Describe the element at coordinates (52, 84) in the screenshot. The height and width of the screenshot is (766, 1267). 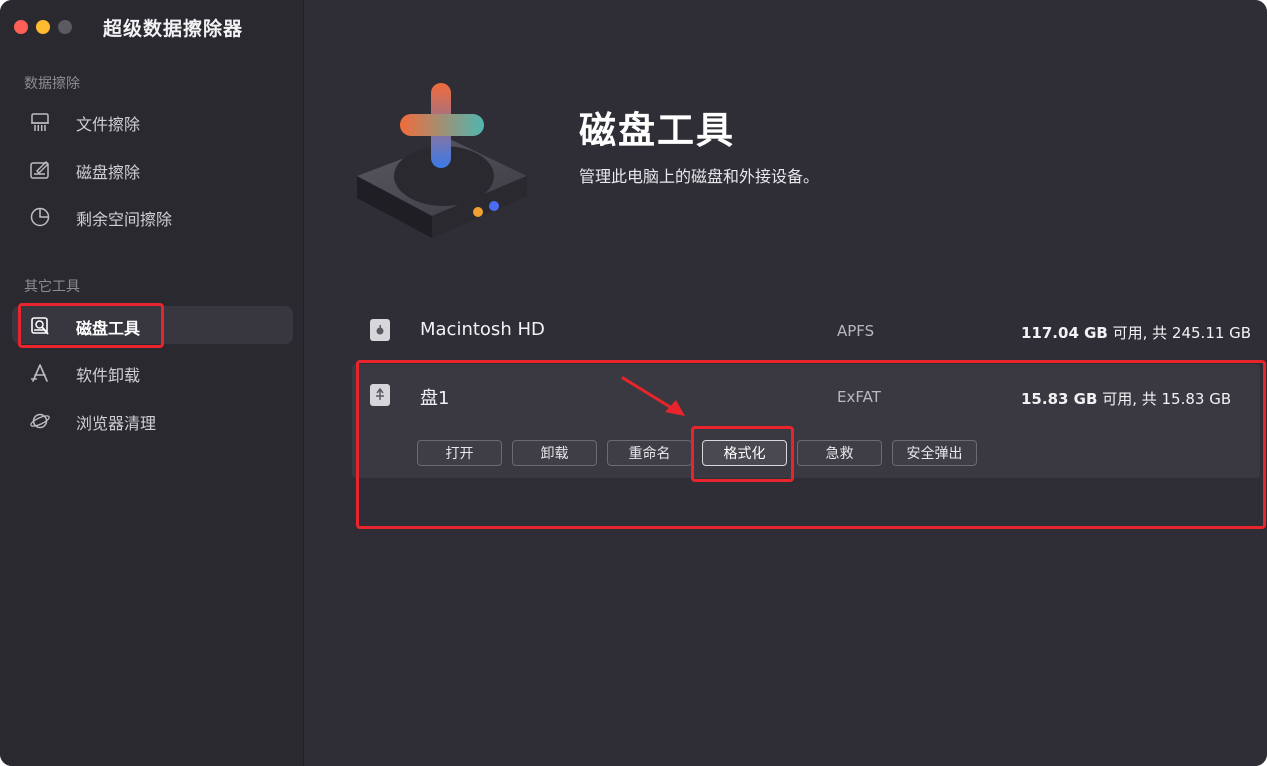
I see `section-title-data-erase: 数据擦除` at that location.